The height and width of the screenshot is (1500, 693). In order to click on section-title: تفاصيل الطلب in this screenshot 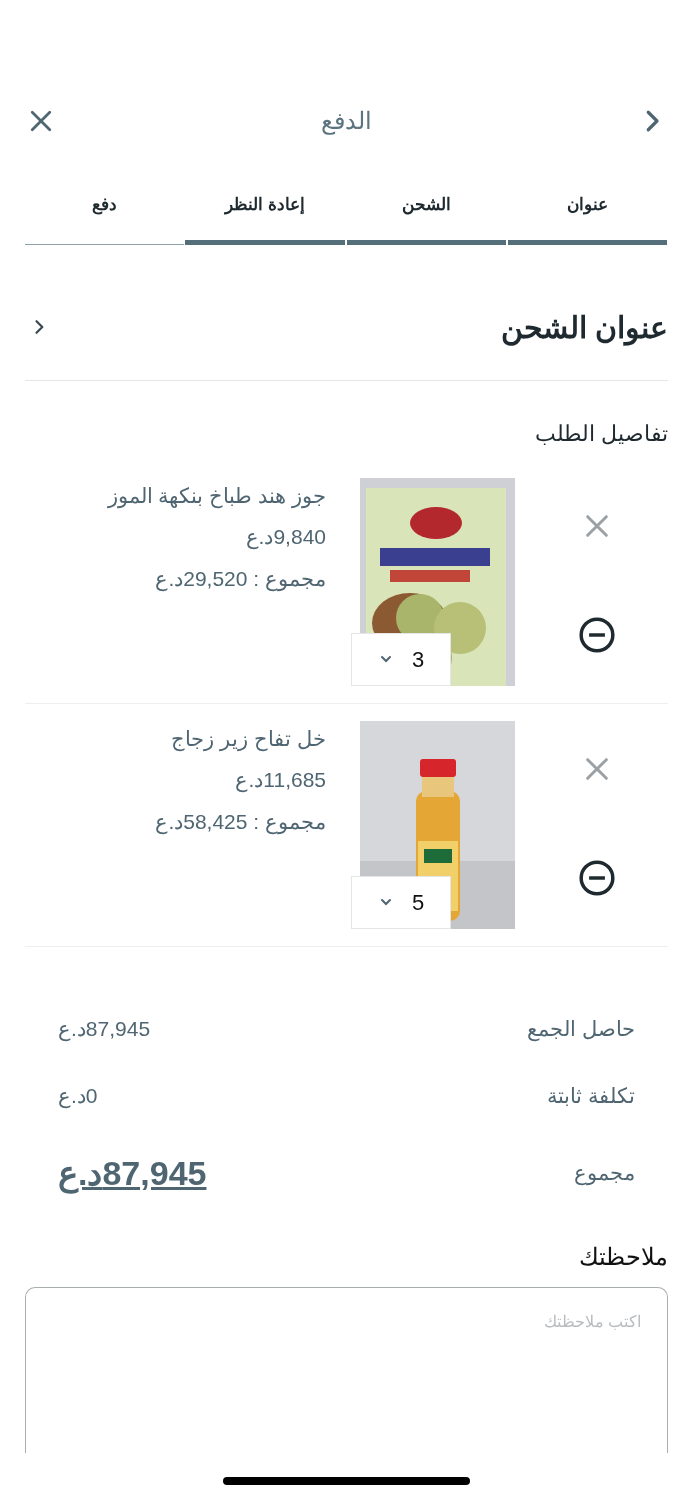, I will do `click(600, 433)`.